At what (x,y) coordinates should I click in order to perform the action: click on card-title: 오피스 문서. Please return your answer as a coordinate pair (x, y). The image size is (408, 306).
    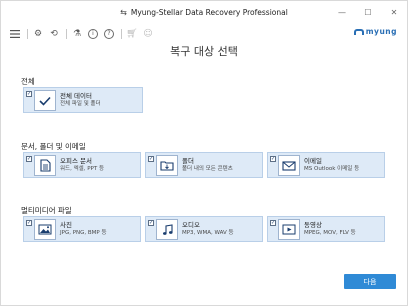
    Looking at the image, I should click on (76, 161).